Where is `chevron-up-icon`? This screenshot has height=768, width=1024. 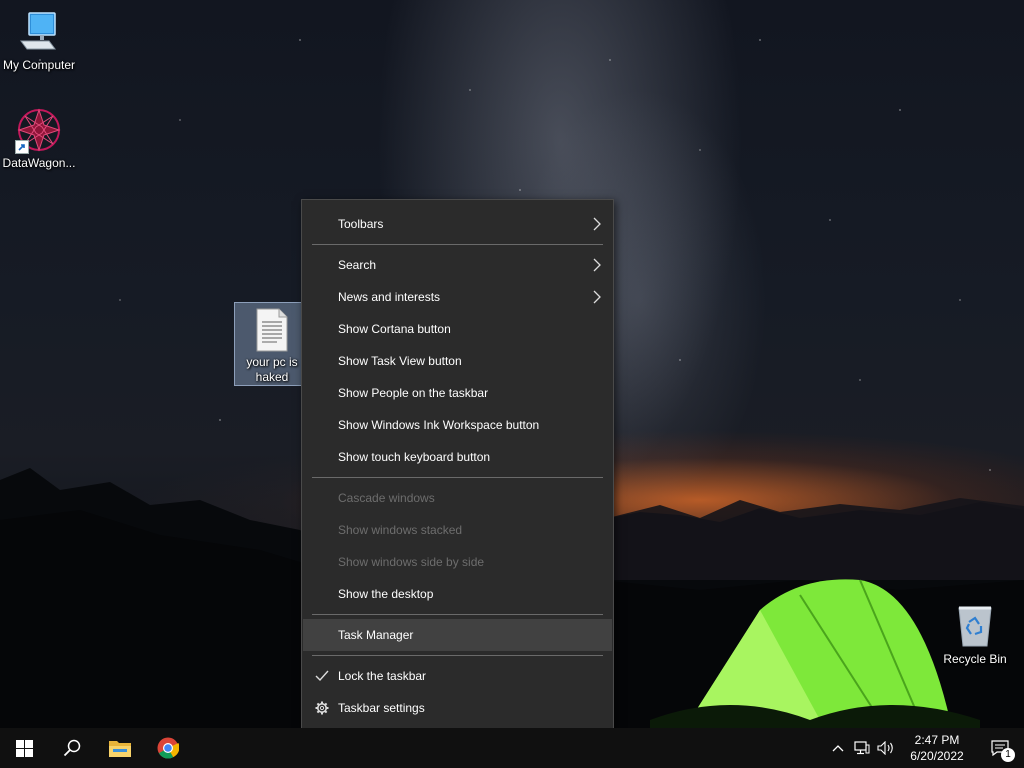
chevron-up-icon is located at coordinates (838, 748).